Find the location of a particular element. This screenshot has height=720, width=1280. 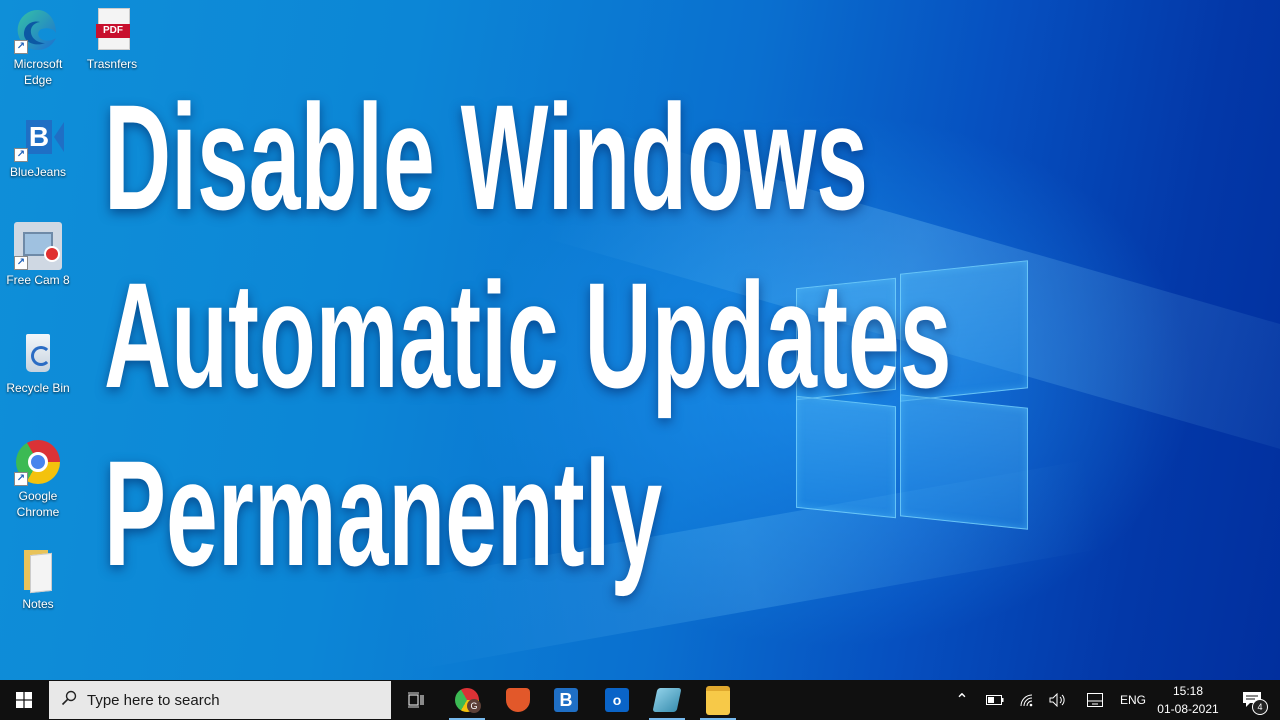

file-explorer-icon is located at coordinates (718, 700).